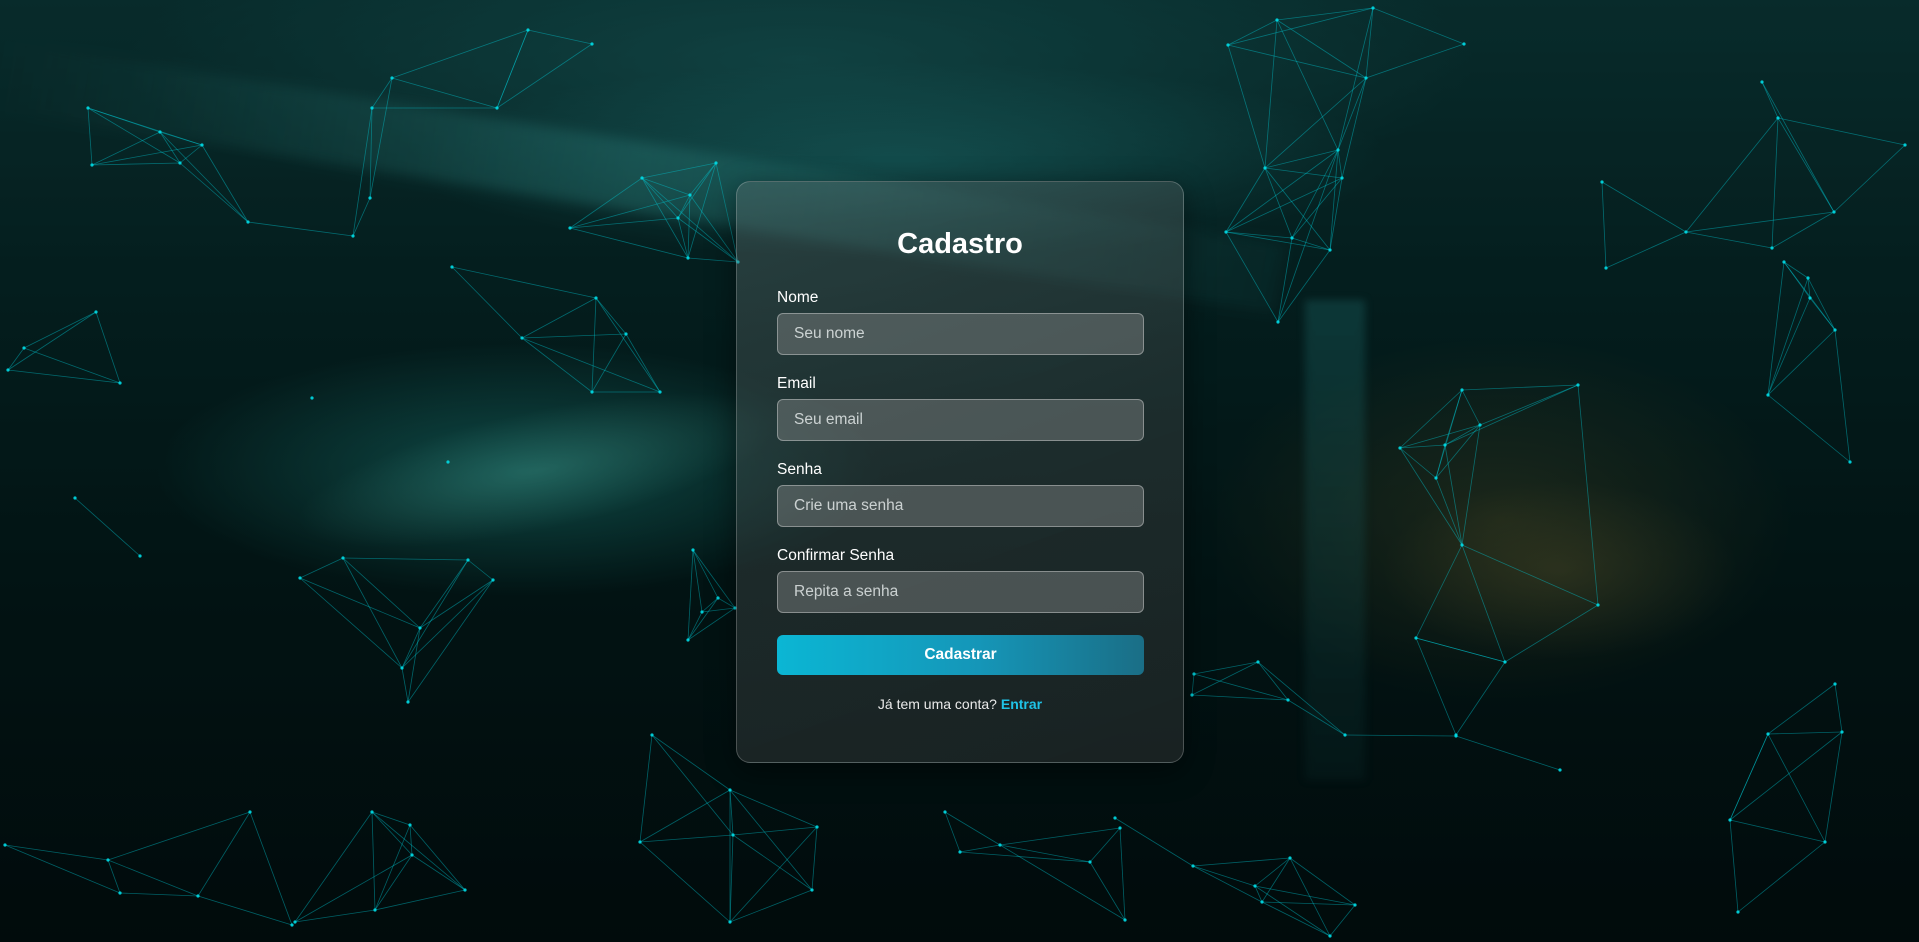  I want to click on name-field-group: Nome, so click(960, 322).